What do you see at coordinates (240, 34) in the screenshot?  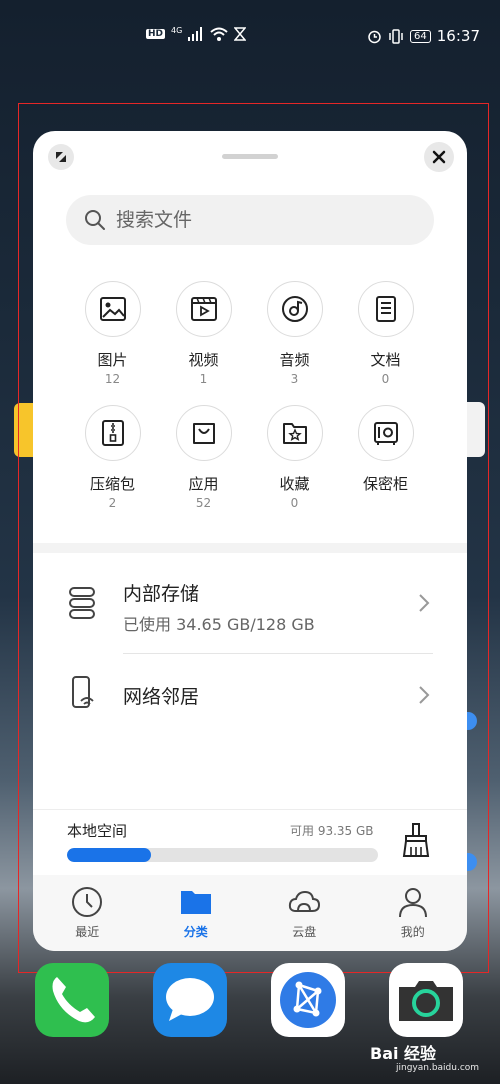 I see `hourglass-icon` at bounding box center [240, 34].